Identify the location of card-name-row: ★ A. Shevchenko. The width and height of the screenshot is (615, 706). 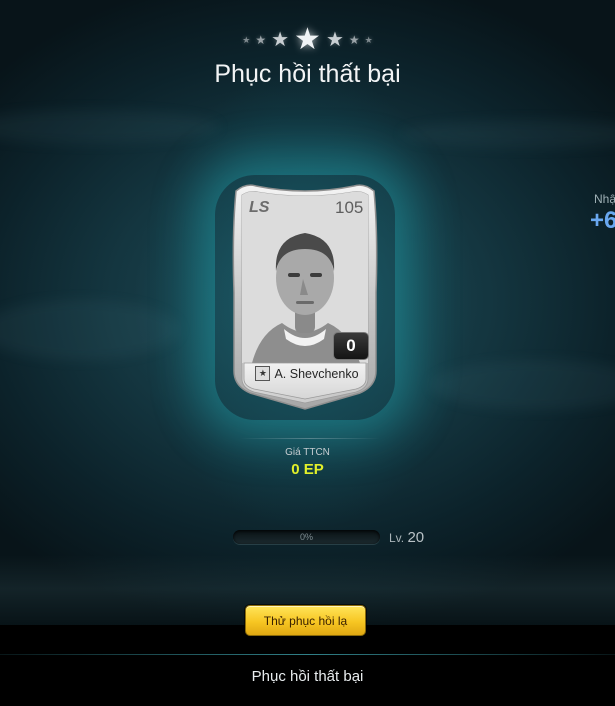
(307, 373).